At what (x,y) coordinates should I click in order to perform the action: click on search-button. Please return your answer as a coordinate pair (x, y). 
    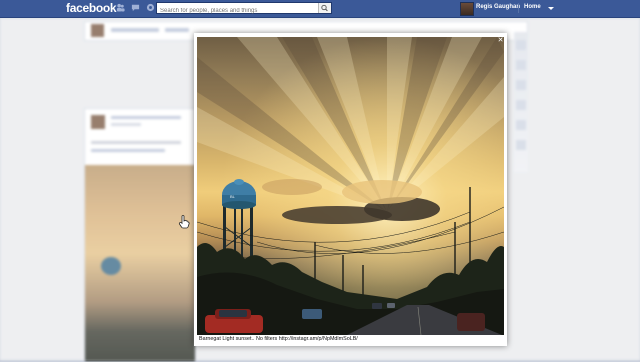
    Looking at the image, I should click on (324, 8).